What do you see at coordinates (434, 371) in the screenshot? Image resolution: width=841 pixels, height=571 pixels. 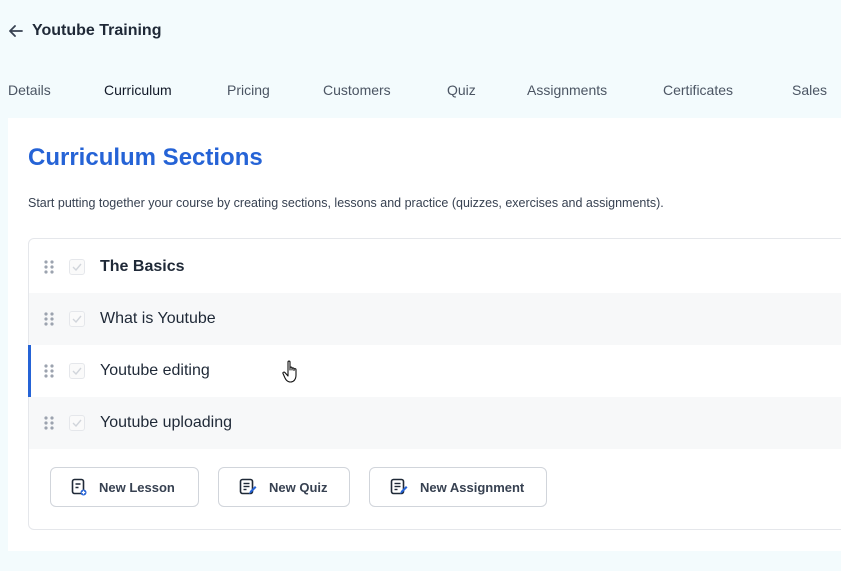 I see `lesson-row-selected: Youtube editing` at bounding box center [434, 371].